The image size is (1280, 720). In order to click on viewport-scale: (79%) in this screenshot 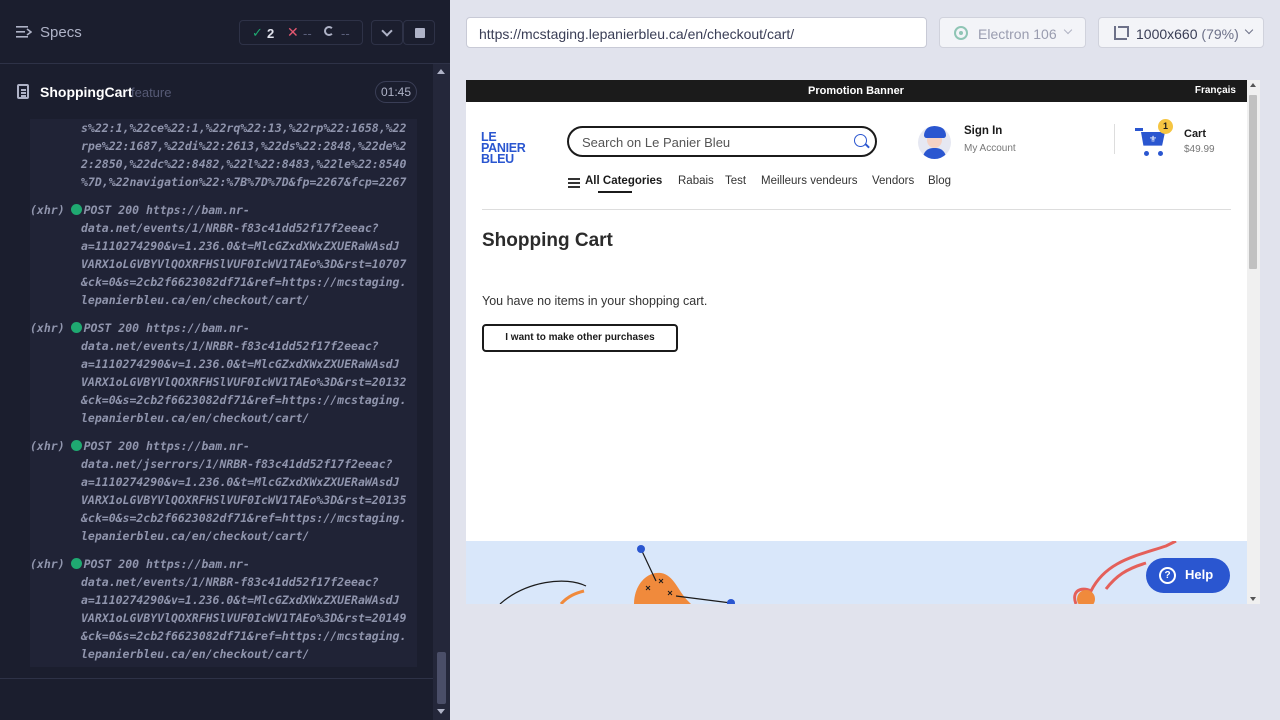, I will do `click(1220, 34)`.